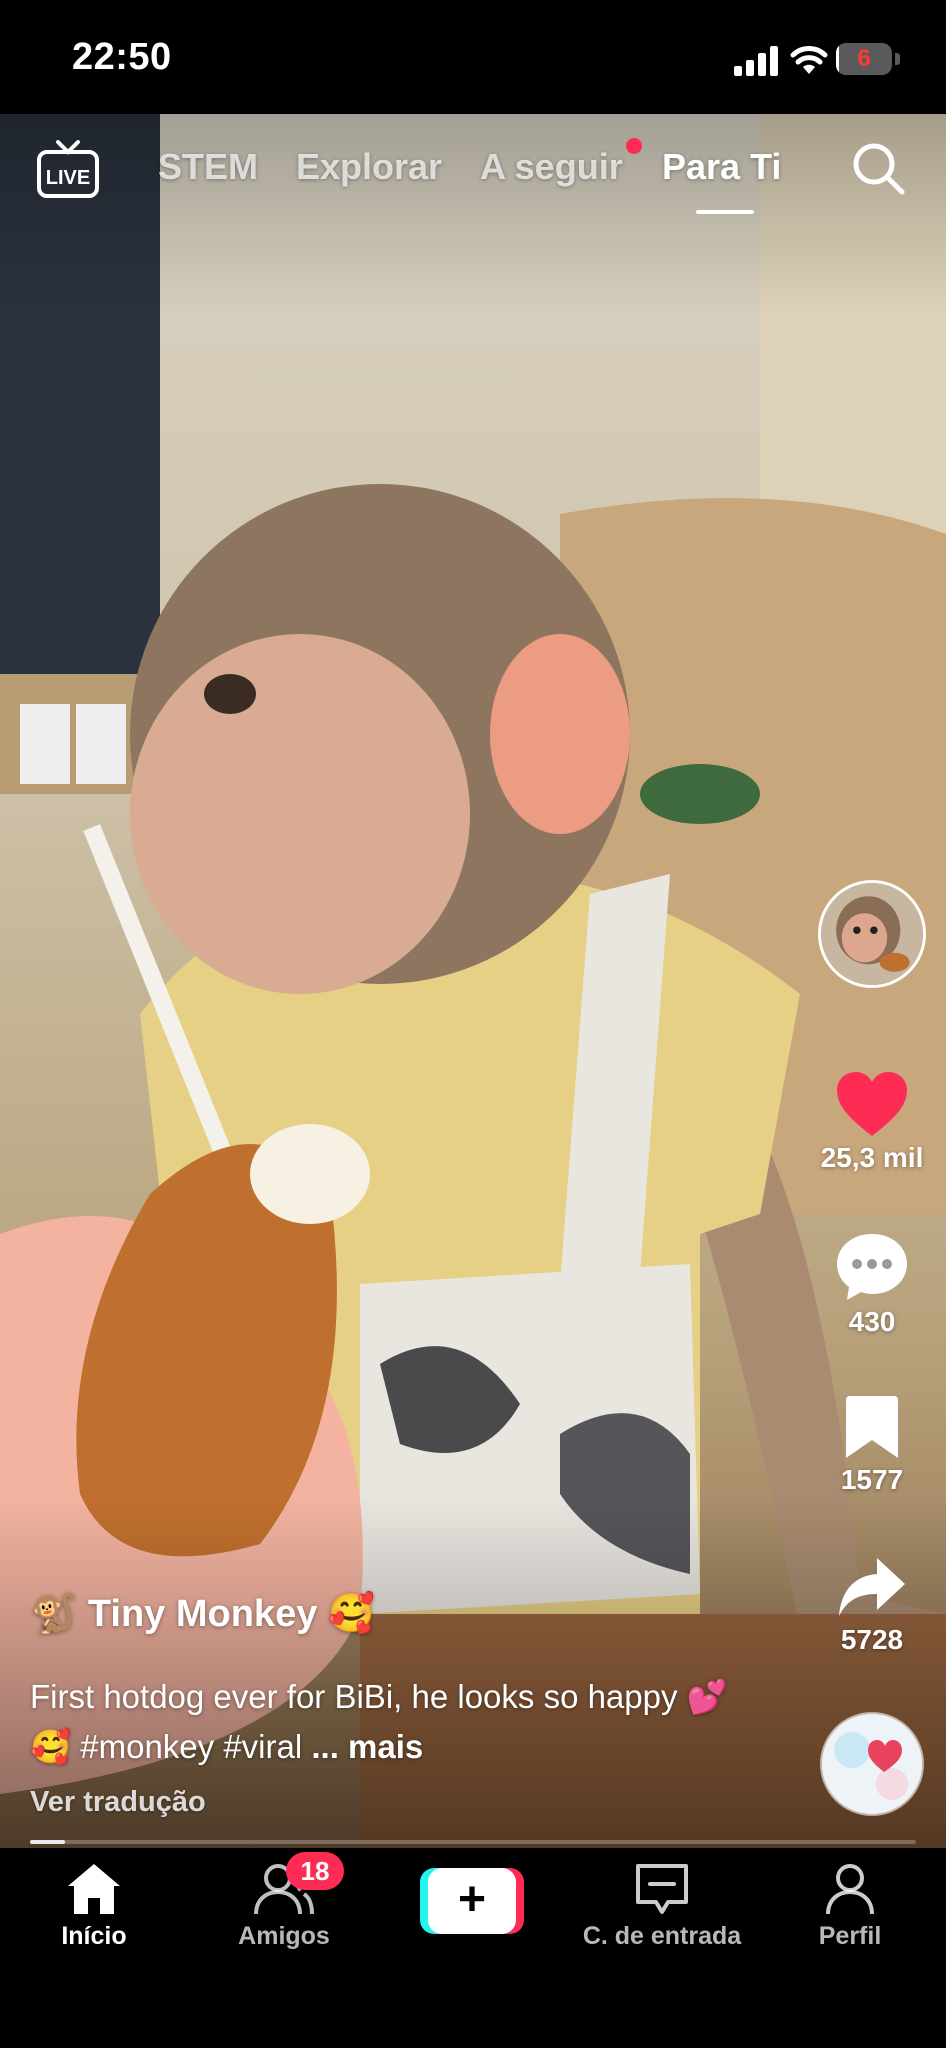 This screenshot has height=2048, width=946. I want to click on nav-home: Início, so click(94, 1906).